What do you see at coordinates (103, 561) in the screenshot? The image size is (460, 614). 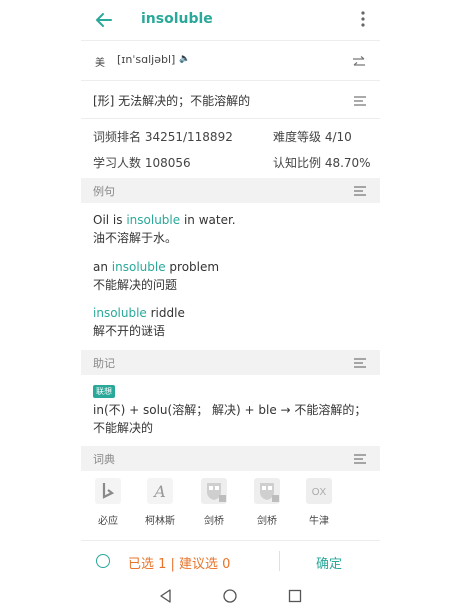 I see `select-radio` at bounding box center [103, 561].